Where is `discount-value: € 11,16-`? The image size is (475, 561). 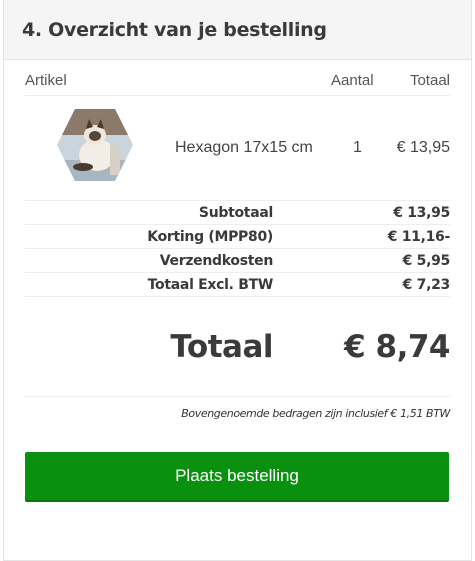
discount-value: € 11,16- is located at coordinates (419, 237).